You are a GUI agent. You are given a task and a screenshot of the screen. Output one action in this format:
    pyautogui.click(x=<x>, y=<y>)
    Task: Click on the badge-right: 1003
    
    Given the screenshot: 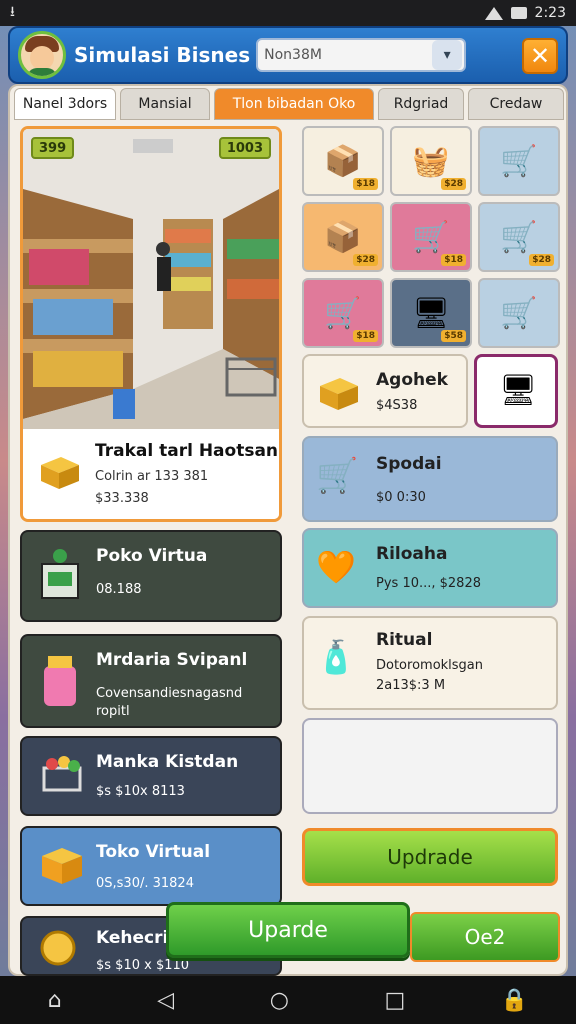 What is the action you would take?
    pyautogui.click(x=244, y=148)
    